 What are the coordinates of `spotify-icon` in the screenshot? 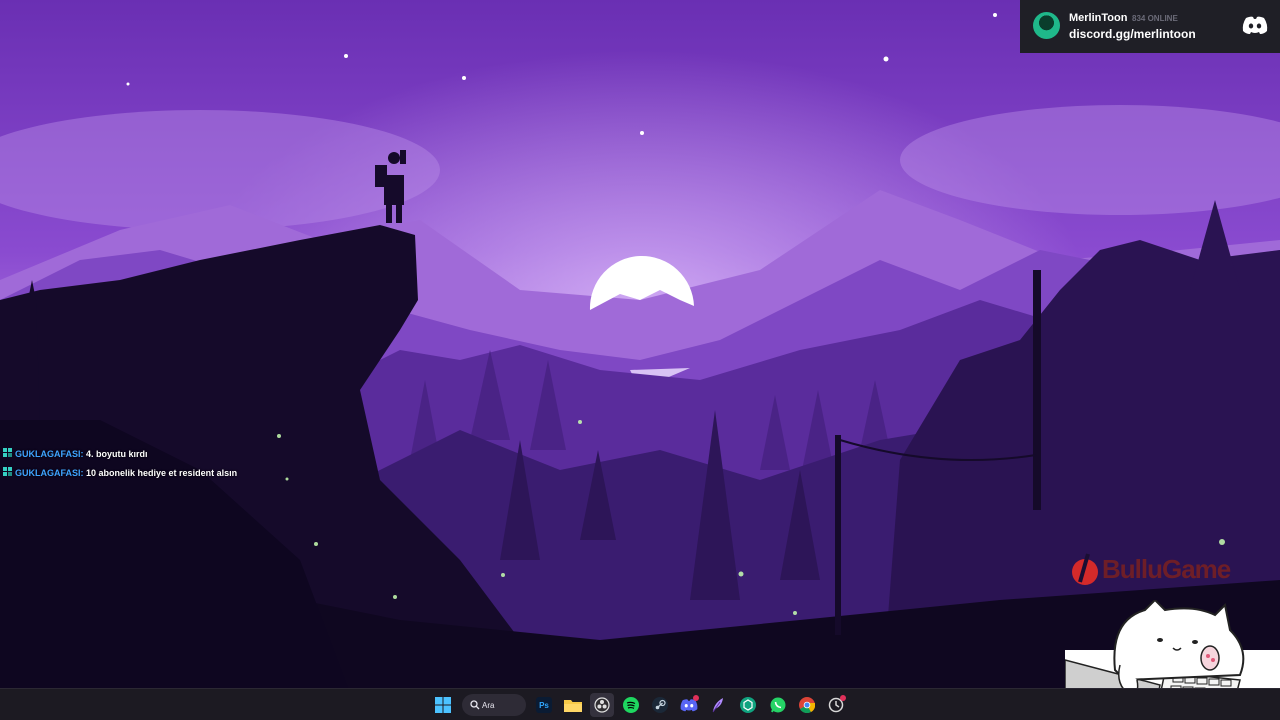 It's located at (631, 705).